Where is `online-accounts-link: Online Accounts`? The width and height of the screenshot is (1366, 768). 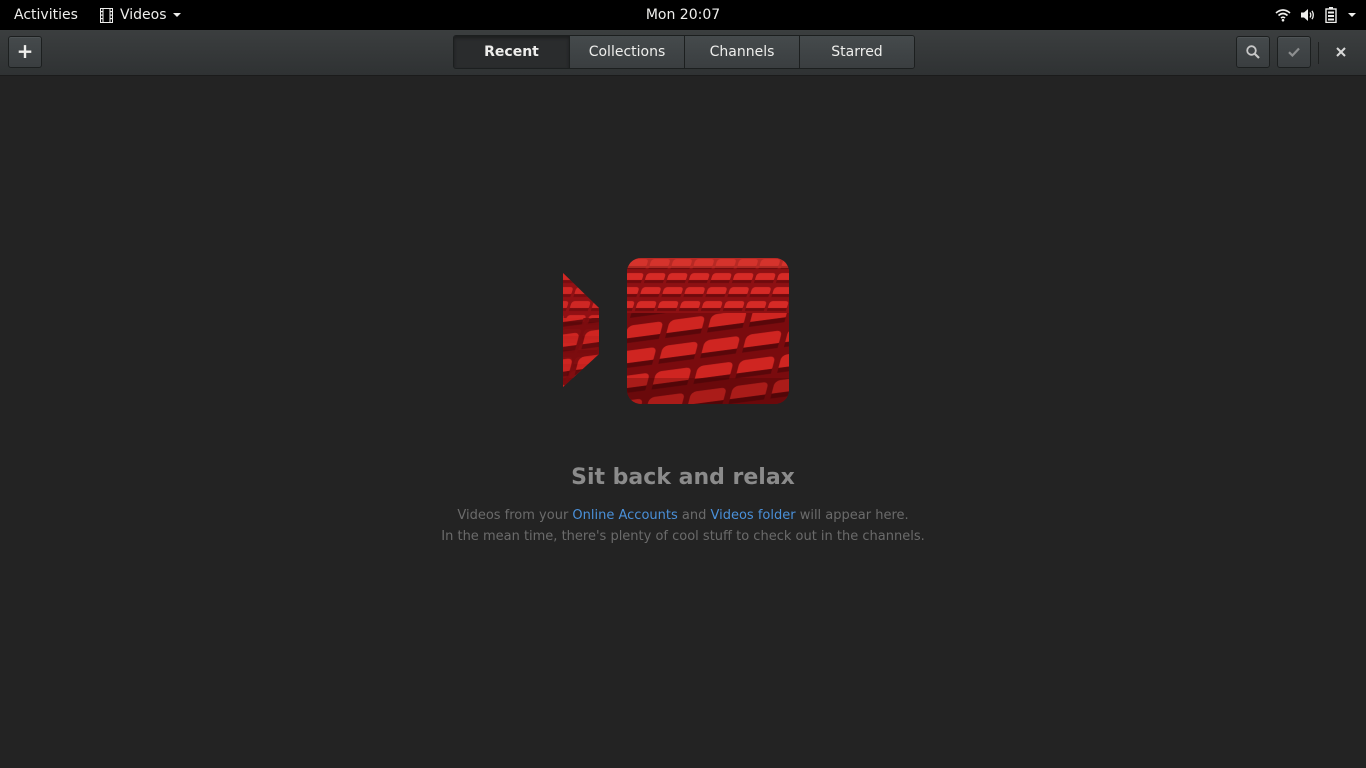
online-accounts-link: Online Accounts is located at coordinates (624, 515).